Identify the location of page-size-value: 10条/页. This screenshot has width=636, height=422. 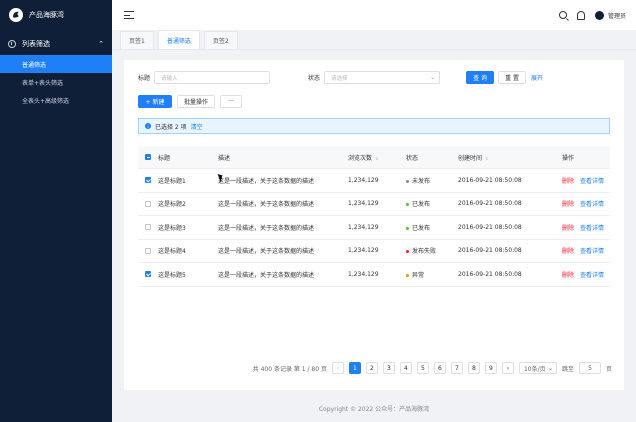
(534, 369).